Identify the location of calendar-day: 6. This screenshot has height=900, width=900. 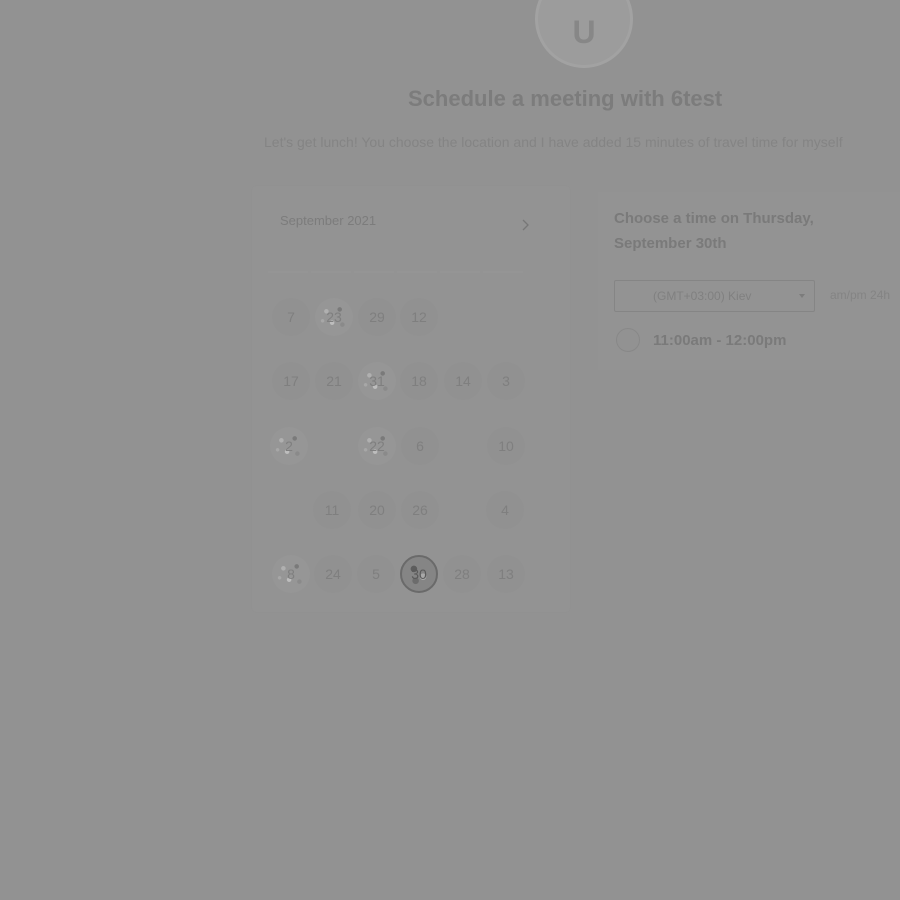
(420, 446).